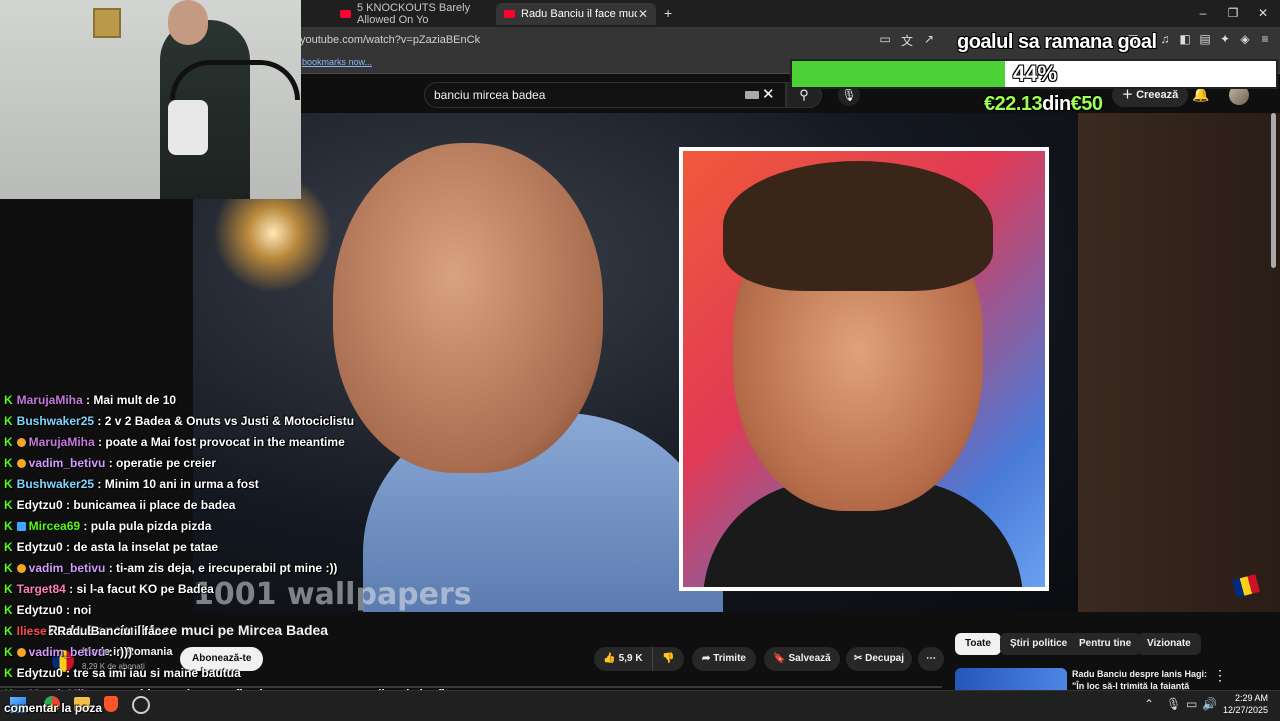 The image size is (1280, 721). What do you see at coordinates (1220, 675) in the screenshot?
I see `recommended-more-icon: ⋮` at bounding box center [1220, 675].